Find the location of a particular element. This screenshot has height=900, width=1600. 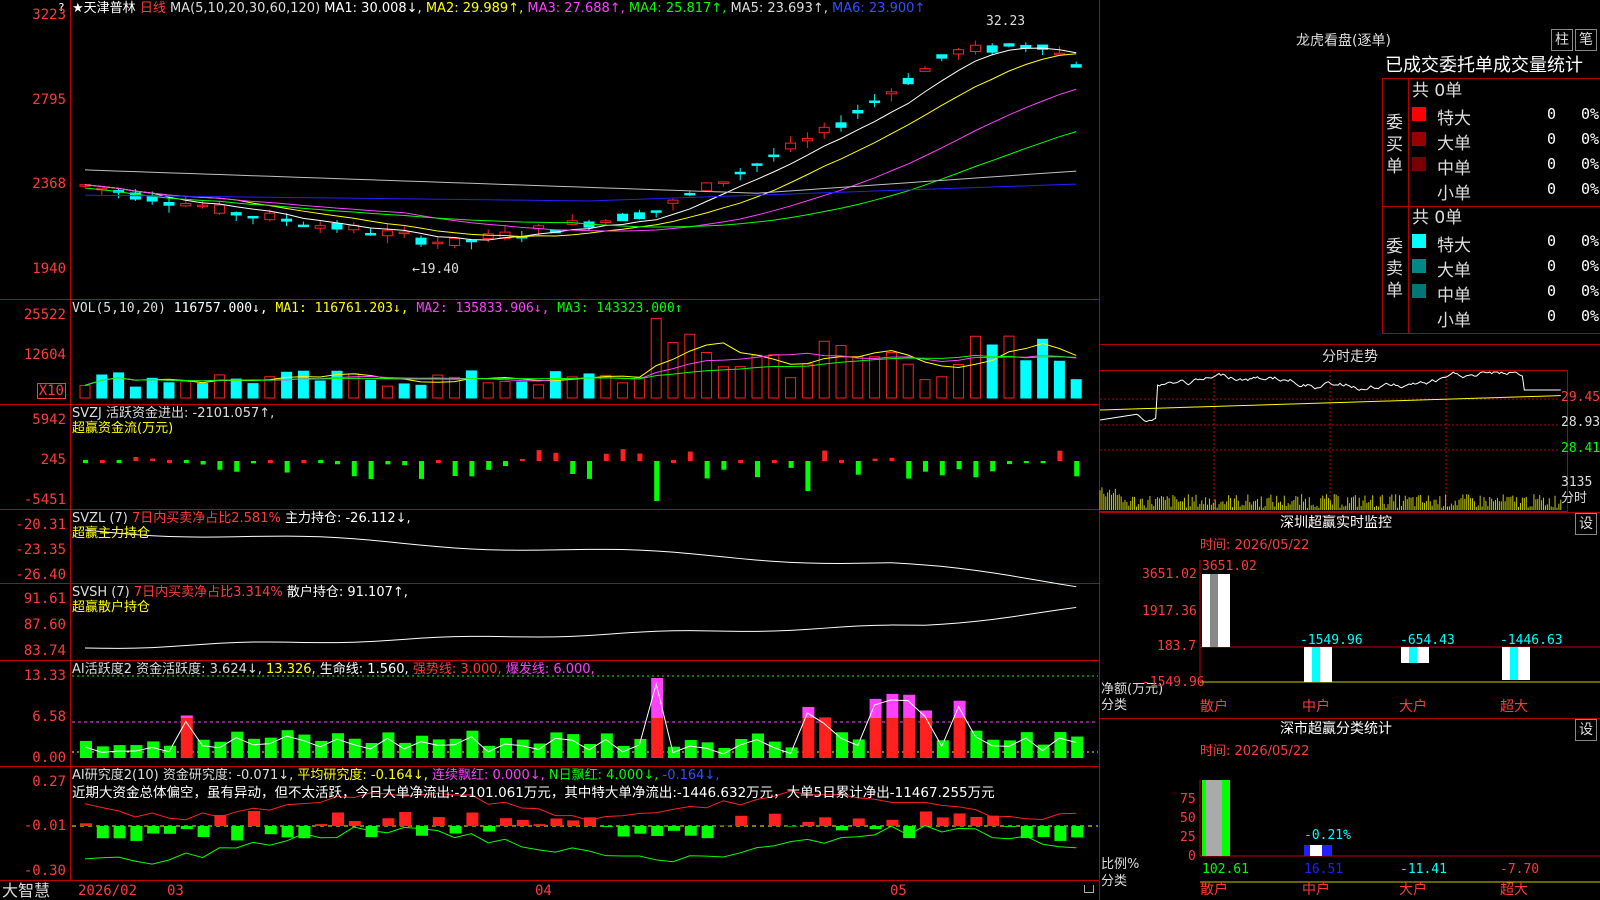

lhb-tab: 已成交委托单成交量统计 is located at coordinates (1484, 66).